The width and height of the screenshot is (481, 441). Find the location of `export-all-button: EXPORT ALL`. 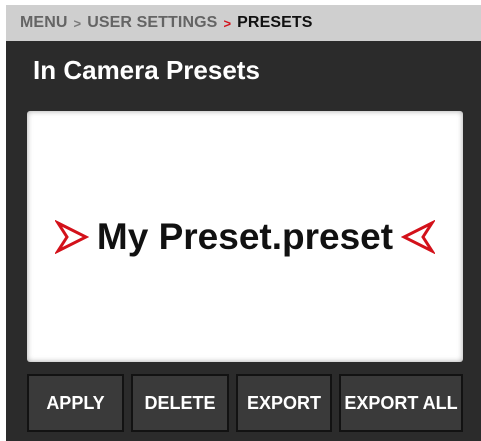

export-all-button: EXPORT ALL is located at coordinates (401, 403).